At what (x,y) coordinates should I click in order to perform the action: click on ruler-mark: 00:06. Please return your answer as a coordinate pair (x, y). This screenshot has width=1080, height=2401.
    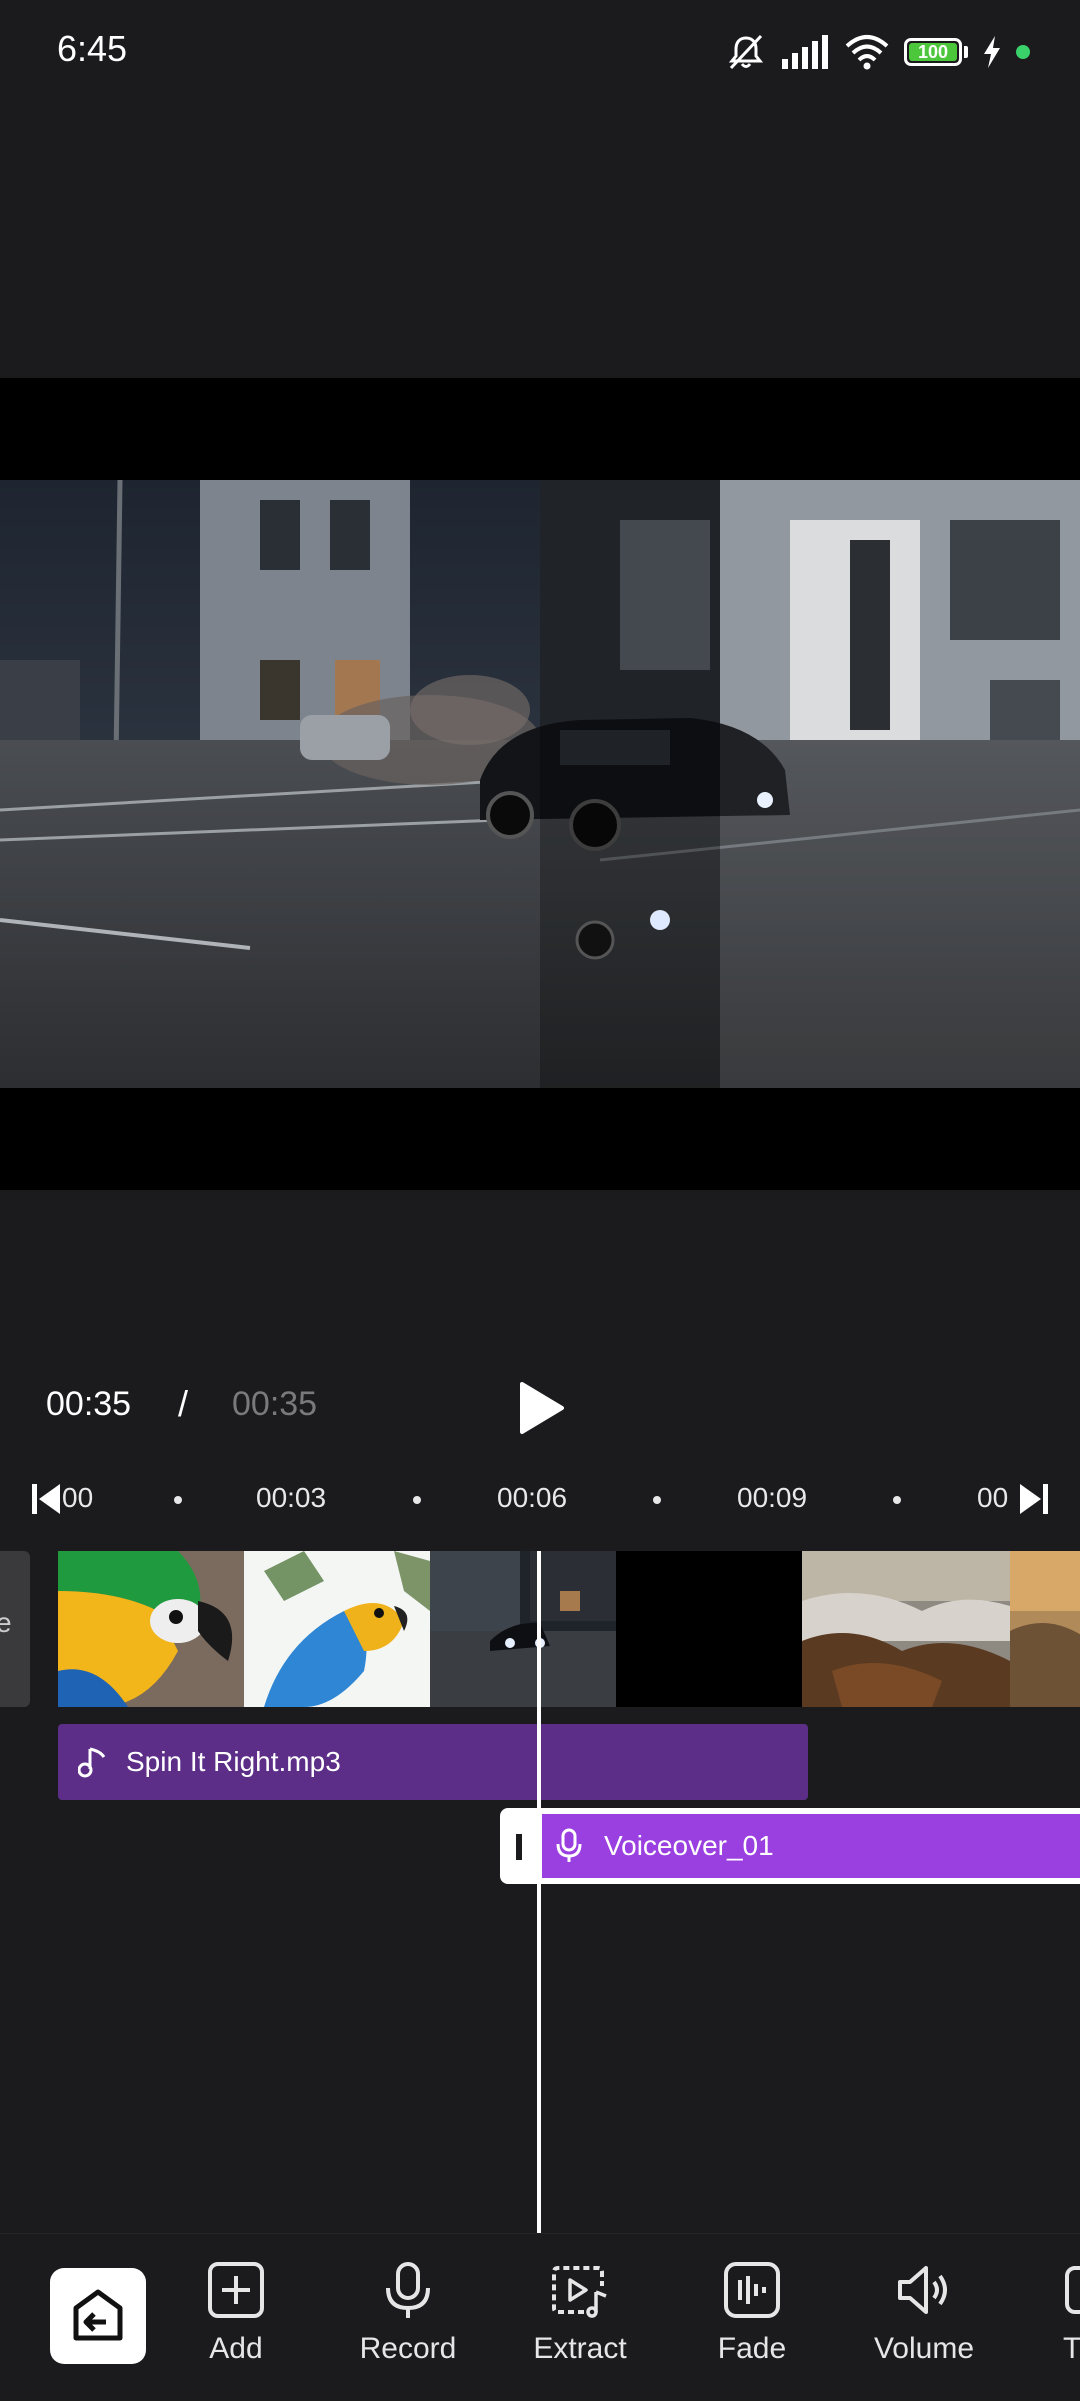
    Looking at the image, I should click on (532, 1497).